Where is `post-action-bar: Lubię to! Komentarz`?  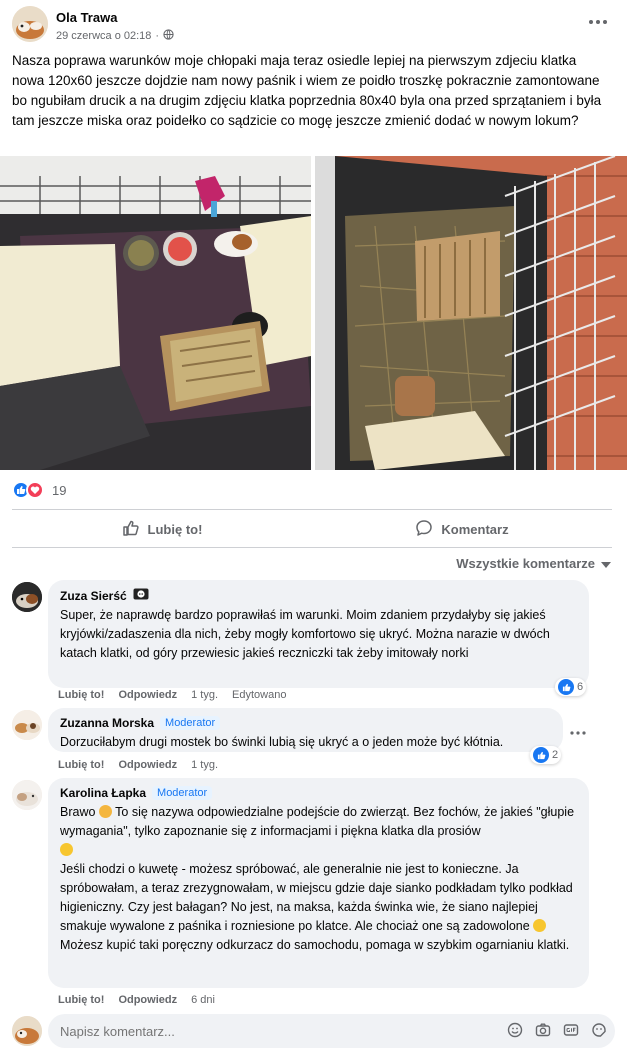 post-action-bar: Lubię to! Komentarz is located at coordinates (312, 529).